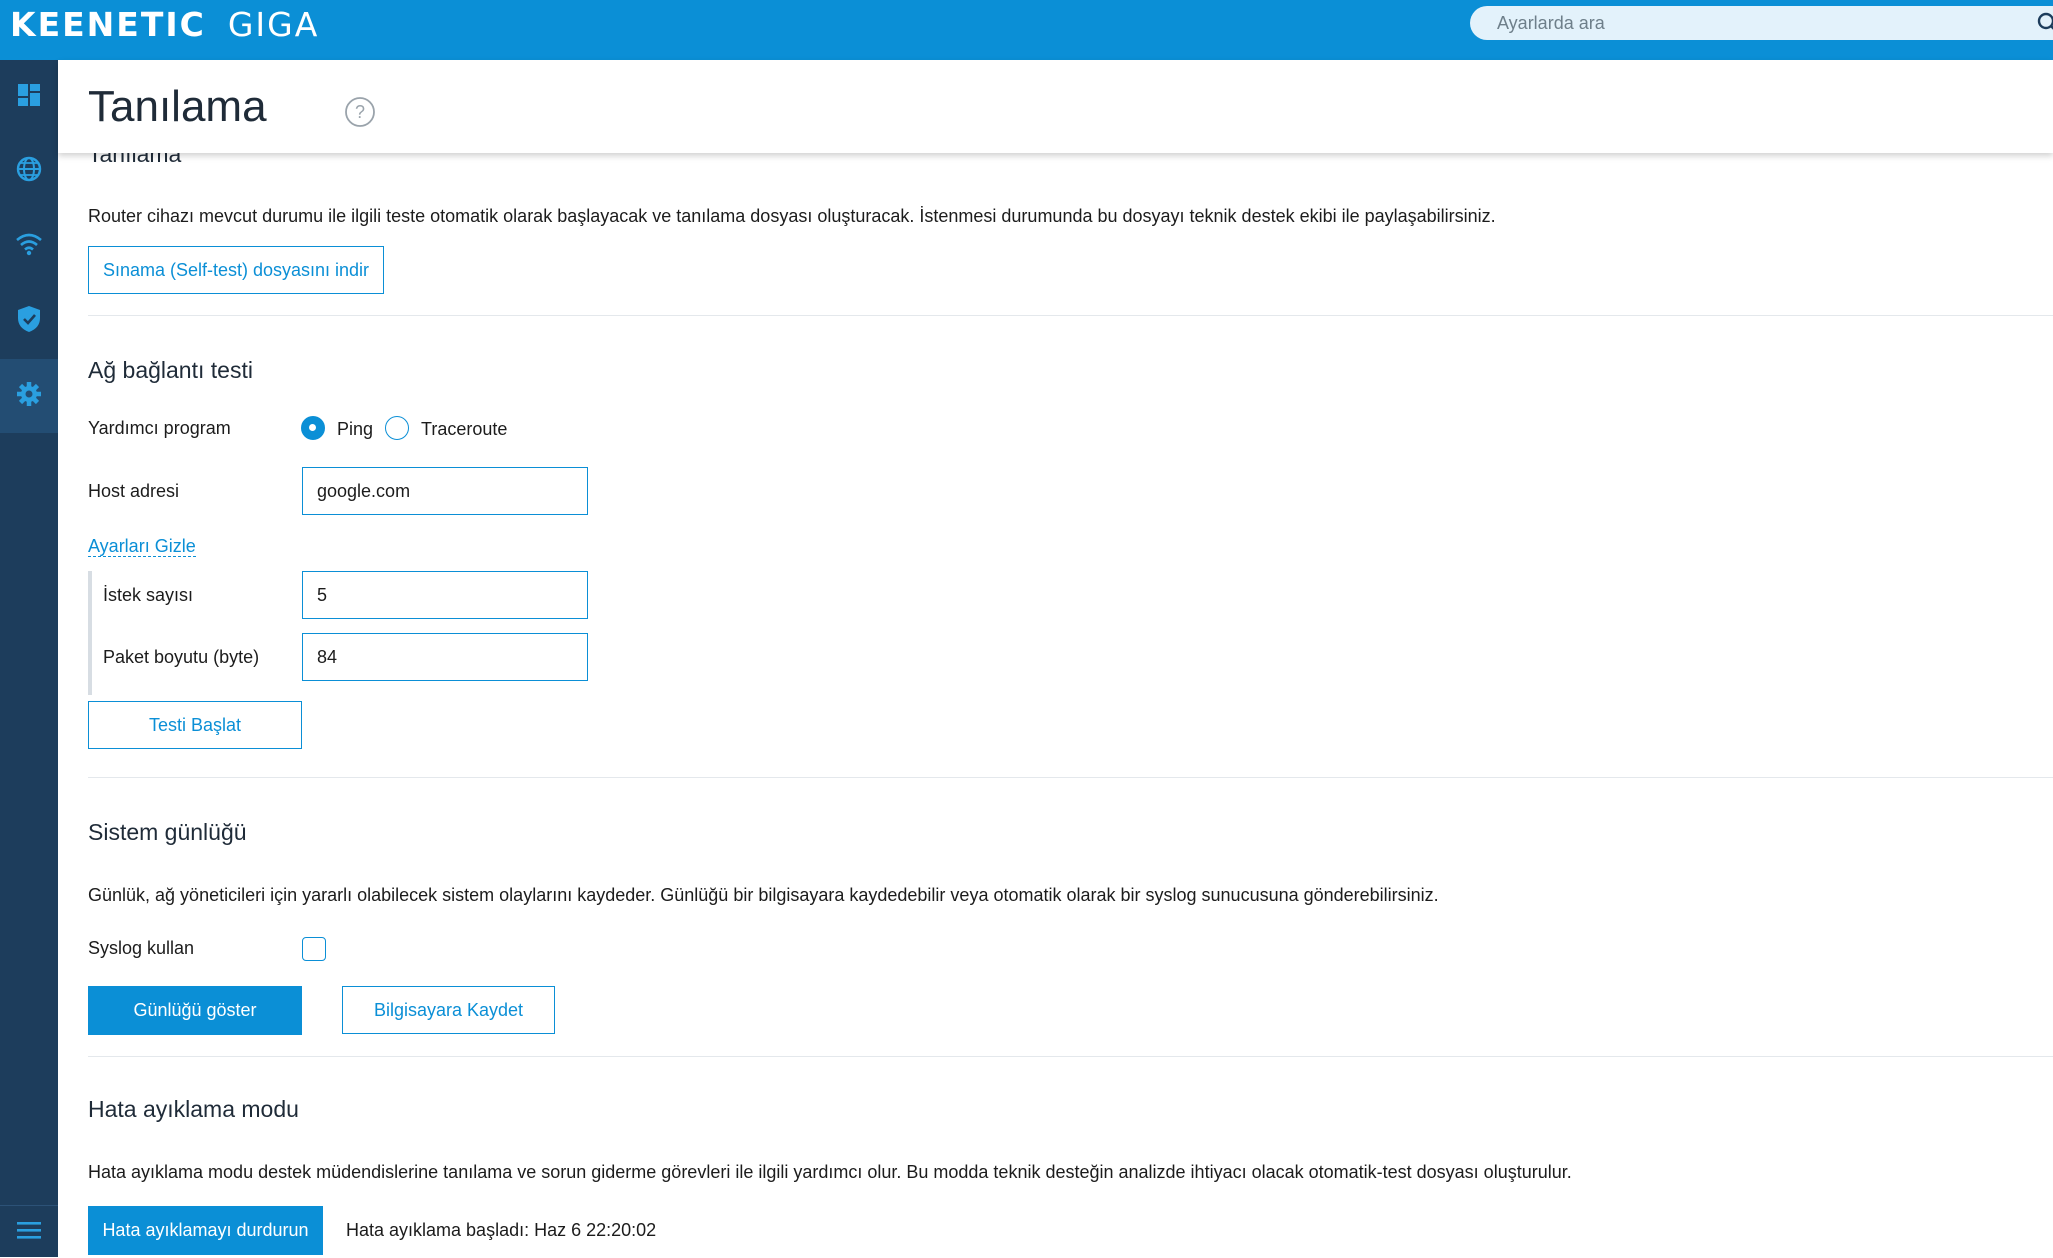  What do you see at coordinates (167, 832) in the screenshot?
I see `system-log-title: Sistem günlüğü` at bounding box center [167, 832].